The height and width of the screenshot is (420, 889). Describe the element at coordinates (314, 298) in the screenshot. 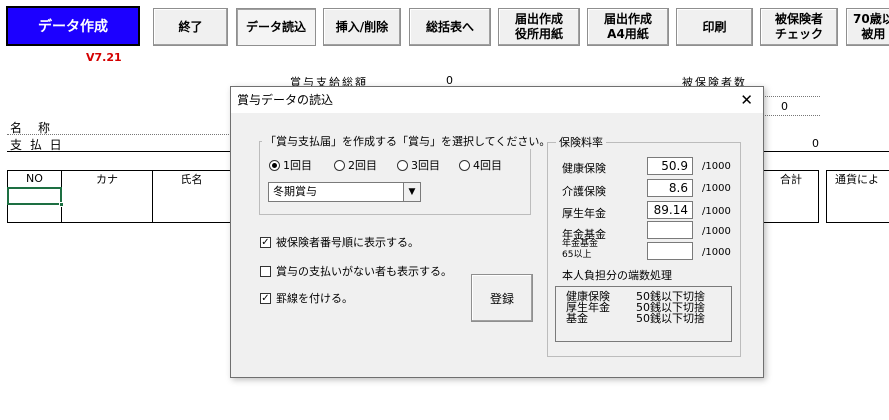

I see `add-ruled-lines-label: 罫線を付ける。` at that location.